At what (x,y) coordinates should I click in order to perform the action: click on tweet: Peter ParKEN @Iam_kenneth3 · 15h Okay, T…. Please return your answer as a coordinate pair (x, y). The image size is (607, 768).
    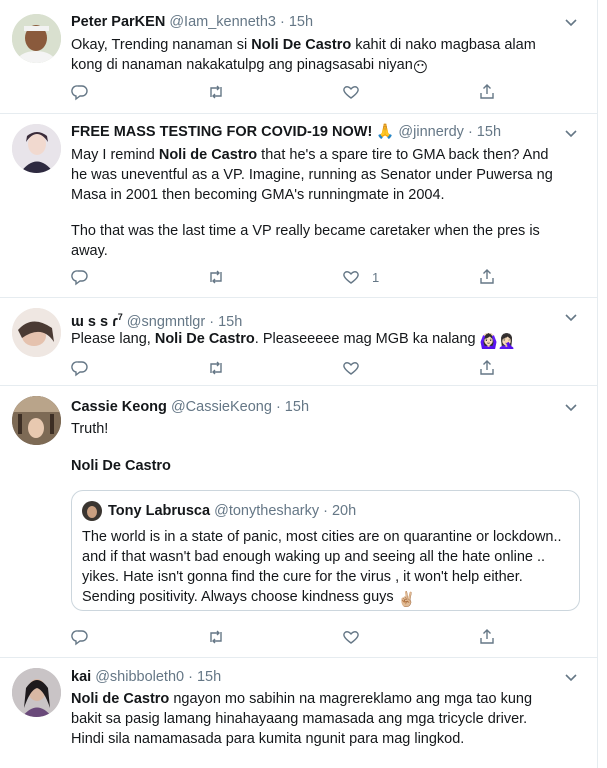
    Looking at the image, I should click on (298, 57).